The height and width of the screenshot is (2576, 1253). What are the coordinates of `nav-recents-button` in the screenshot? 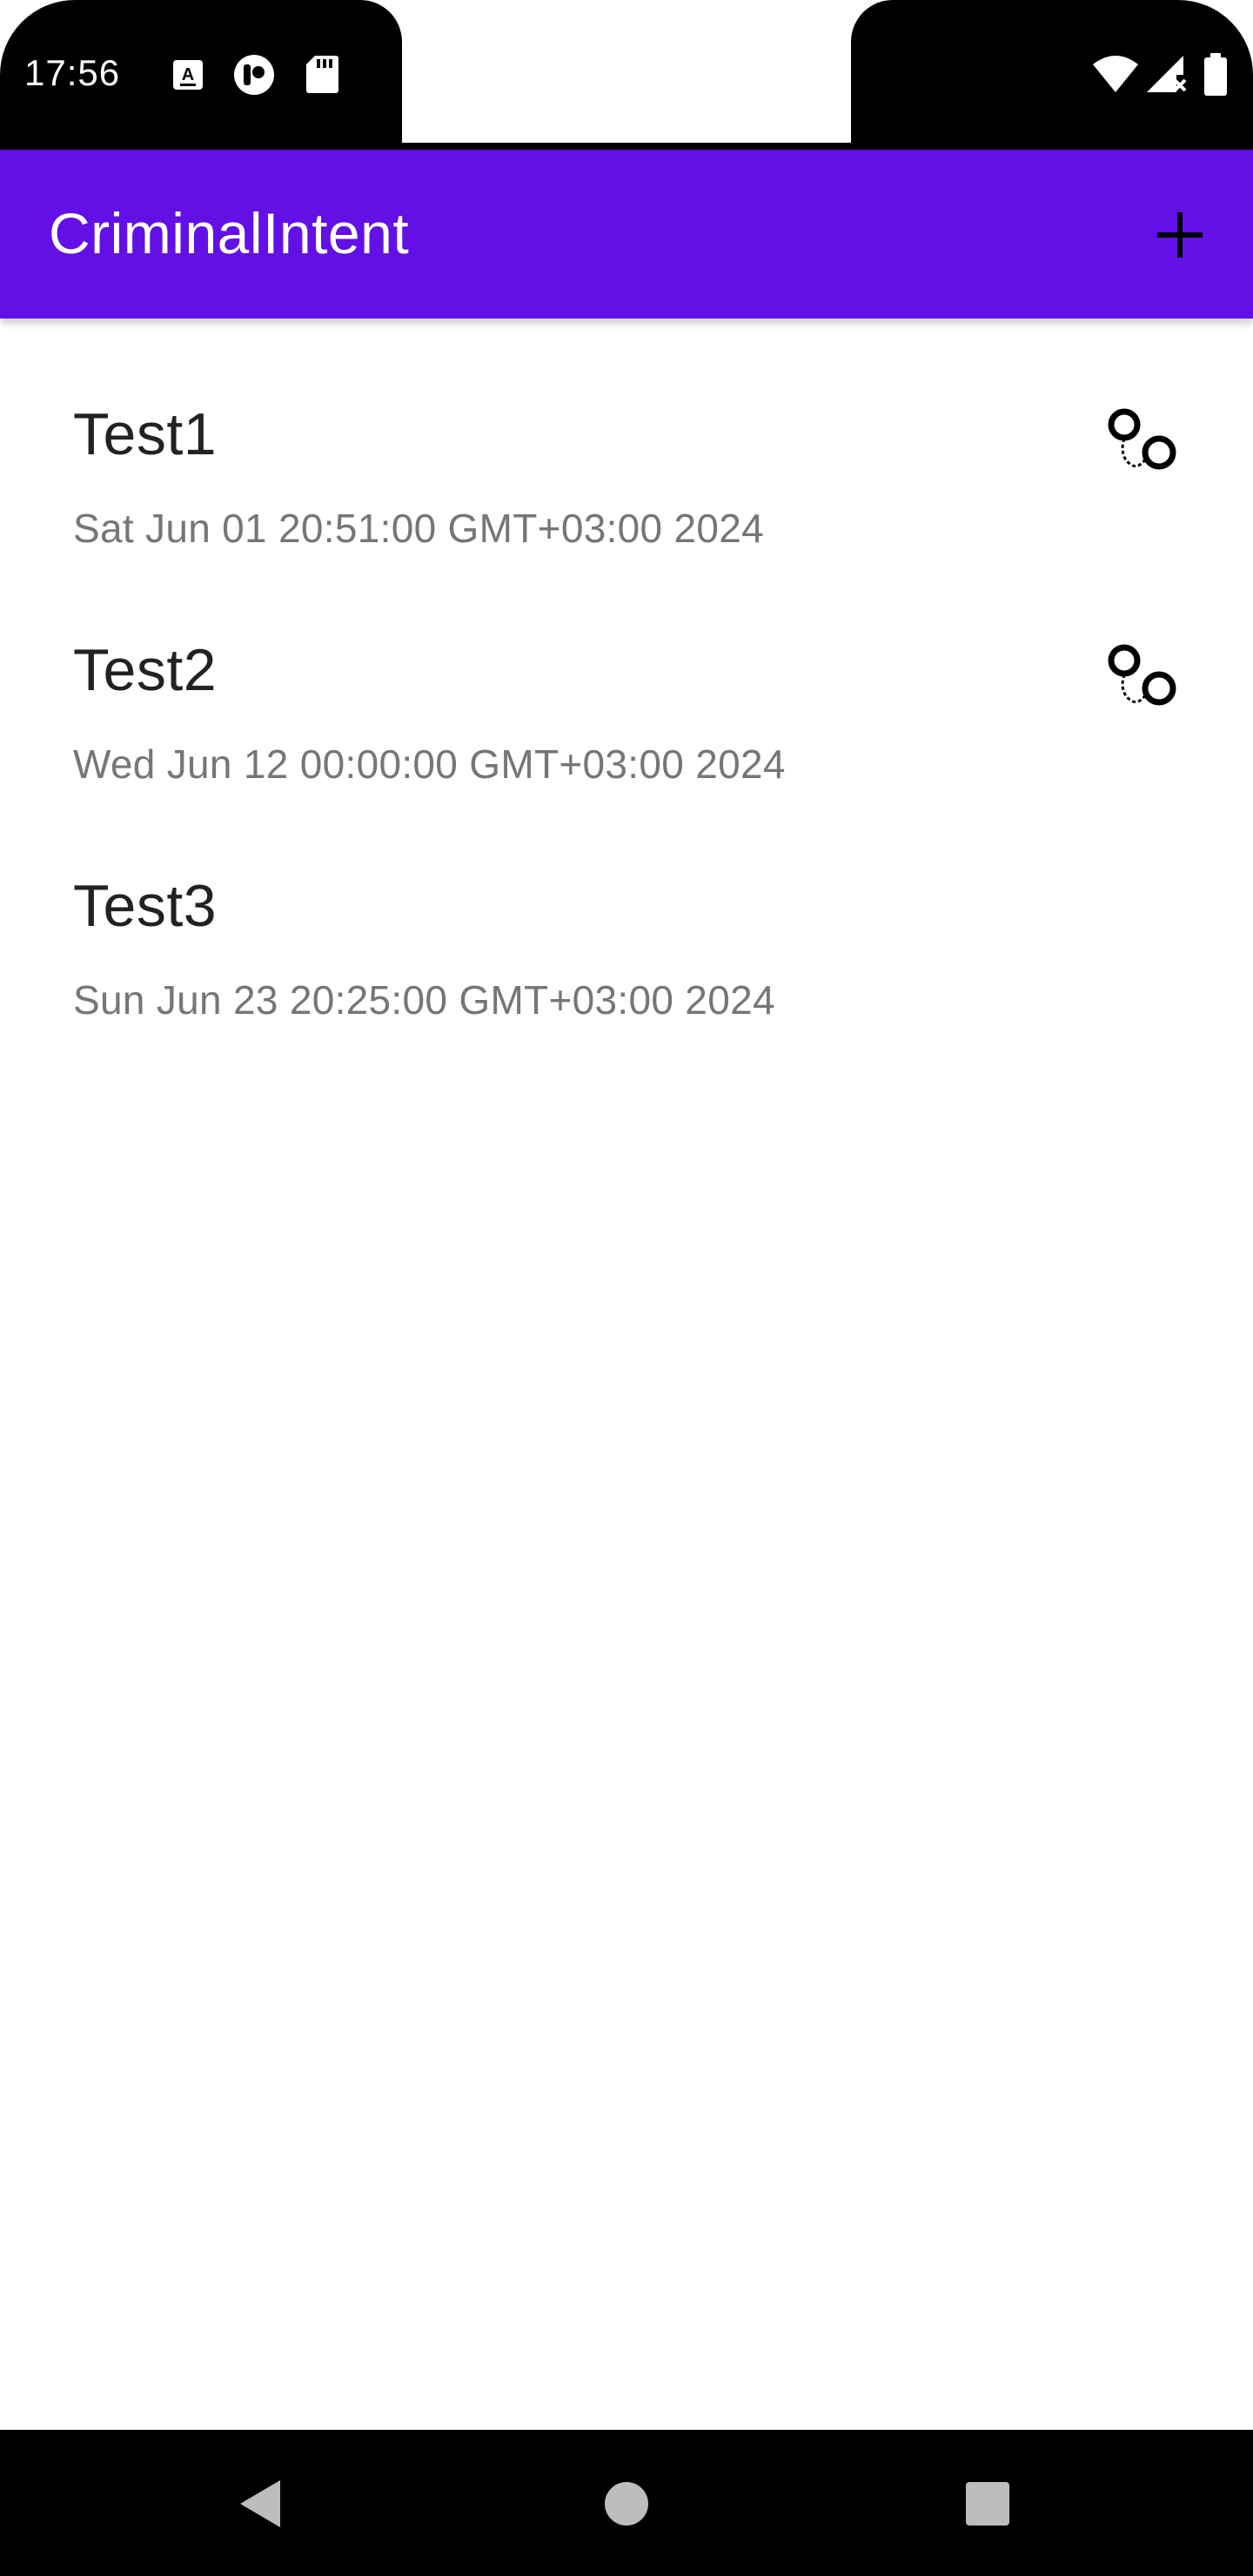 It's located at (987, 2504).